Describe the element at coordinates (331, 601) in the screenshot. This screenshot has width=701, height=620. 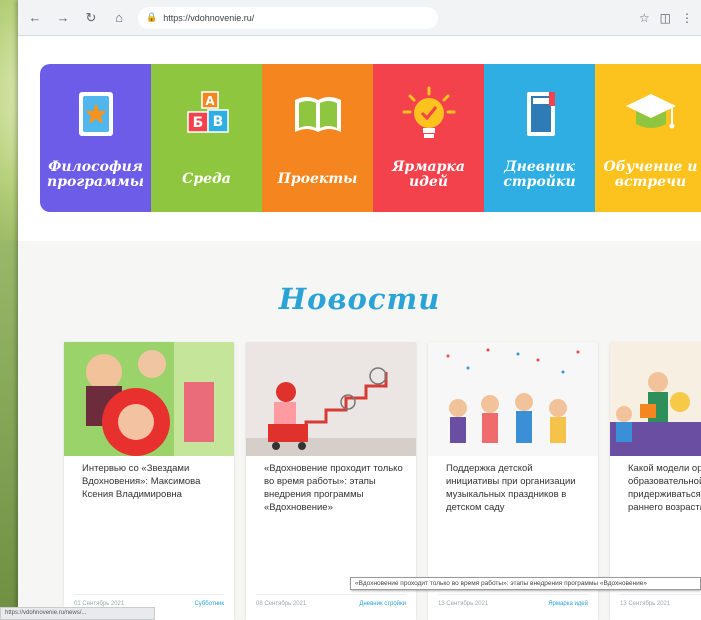
I see `news-card-footer: 08 Сентябрь 2021 Дневник стройки` at that location.